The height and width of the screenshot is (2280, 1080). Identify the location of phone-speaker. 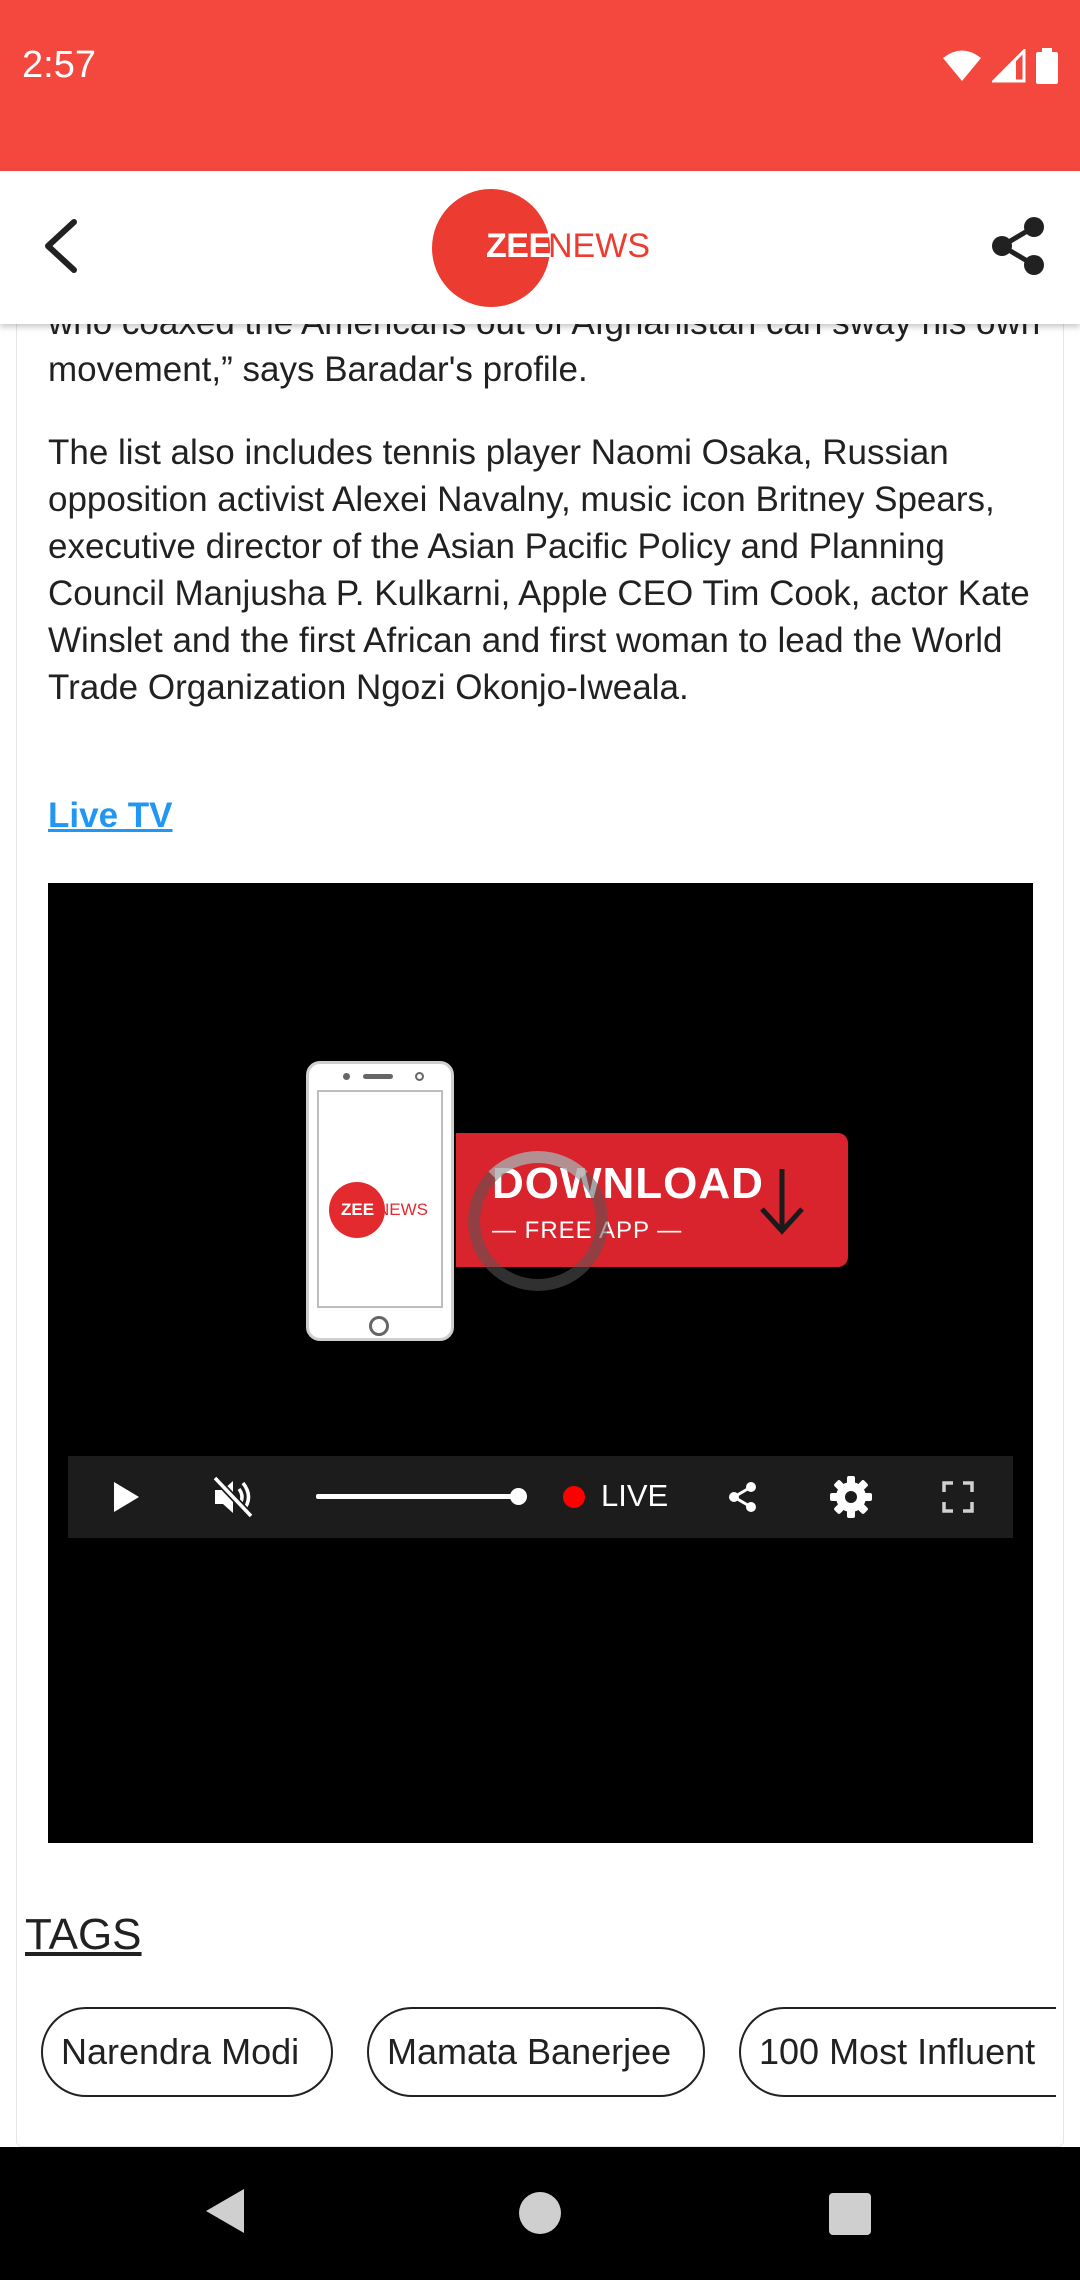
(378, 1076).